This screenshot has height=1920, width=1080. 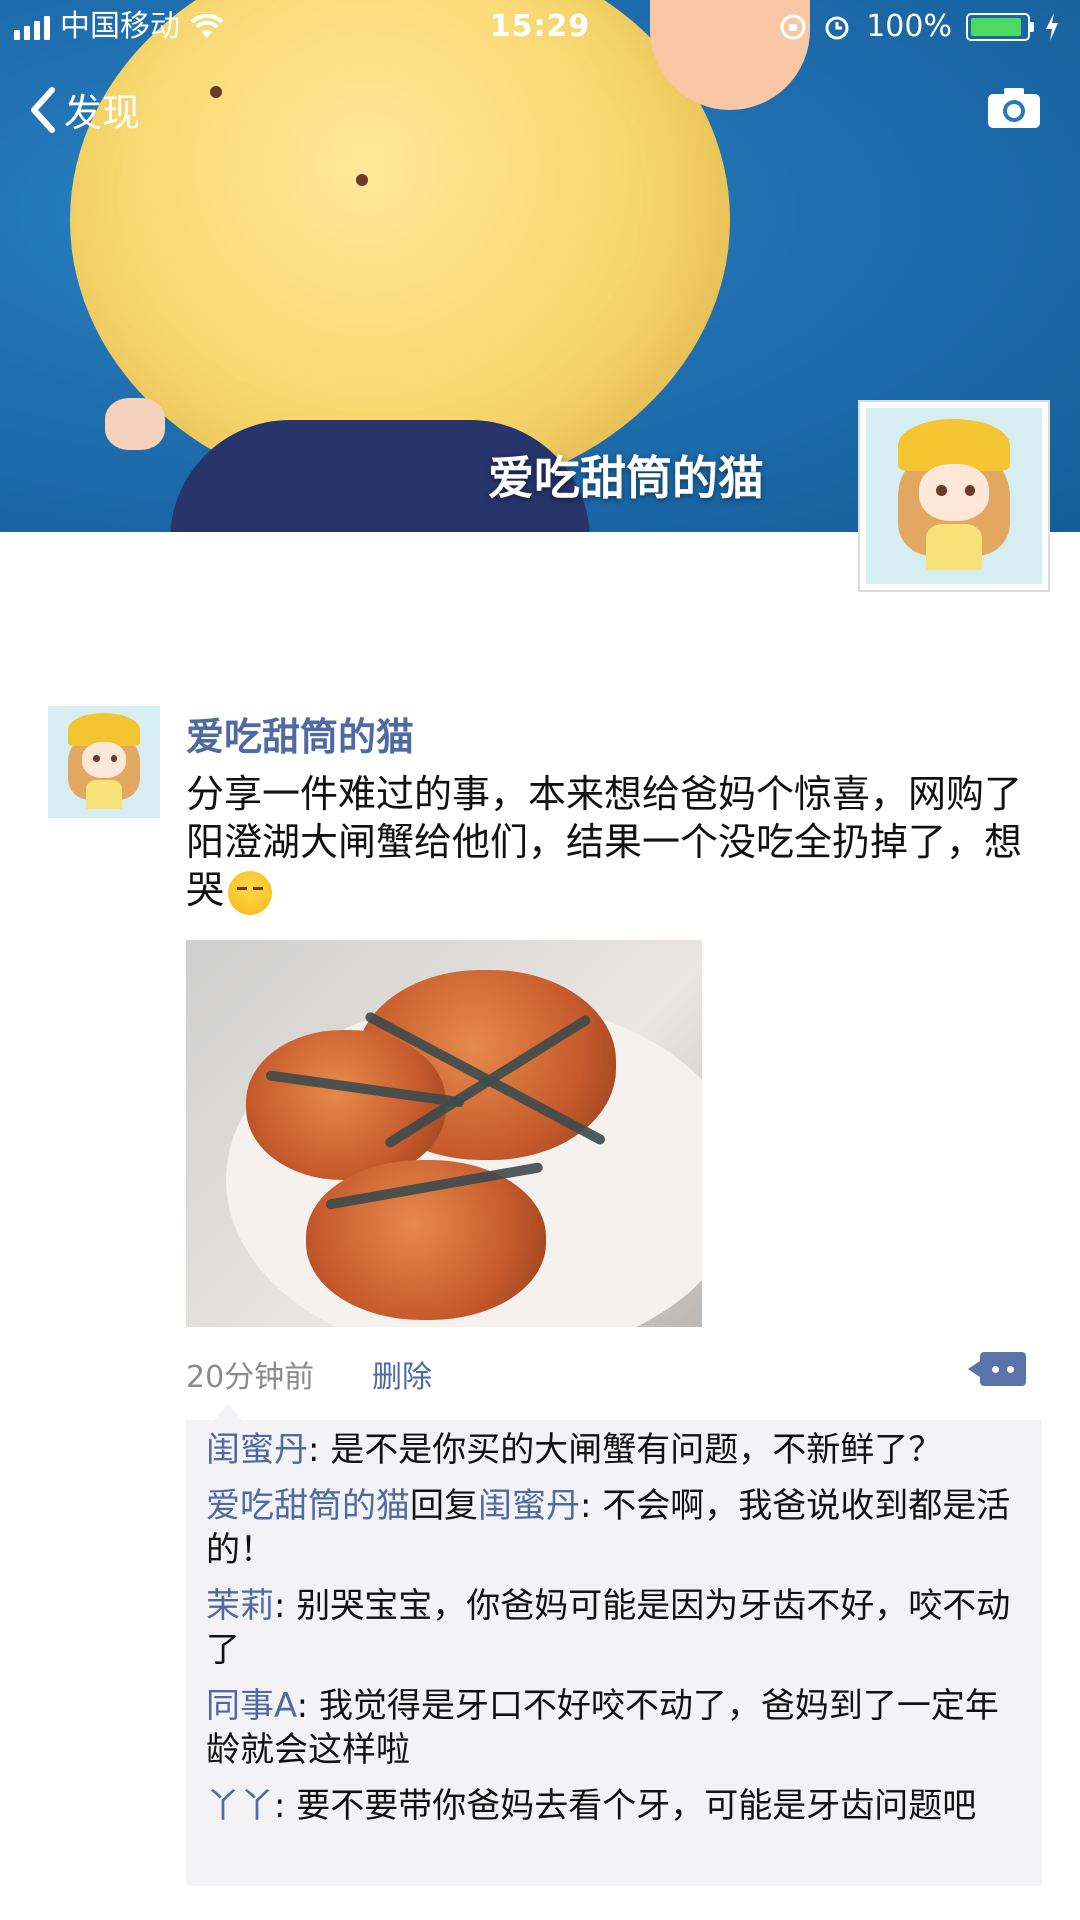 What do you see at coordinates (346, 1105) in the screenshot?
I see `crab` at bounding box center [346, 1105].